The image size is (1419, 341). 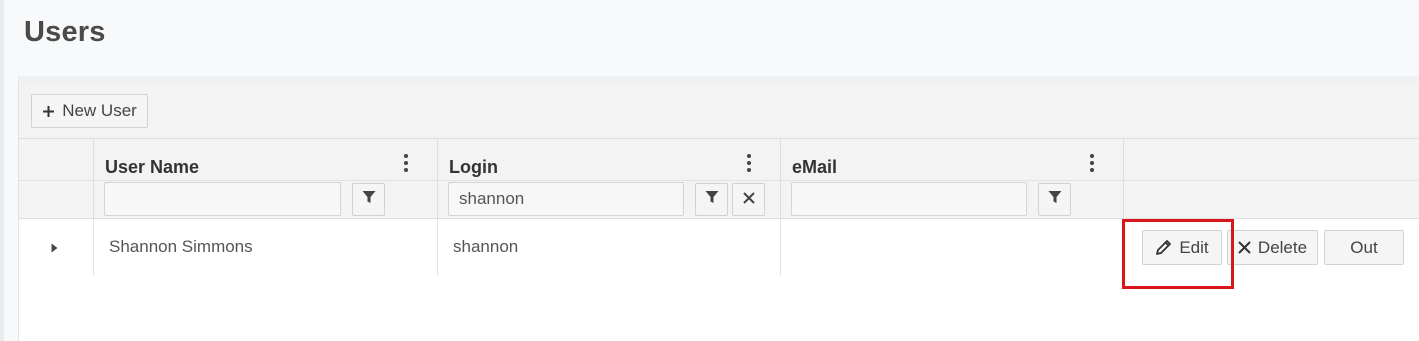 What do you see at coordinates (152, 167) in the screenshot?
I see `column-header-user-name: User Name` at bounding box center [152, 167].